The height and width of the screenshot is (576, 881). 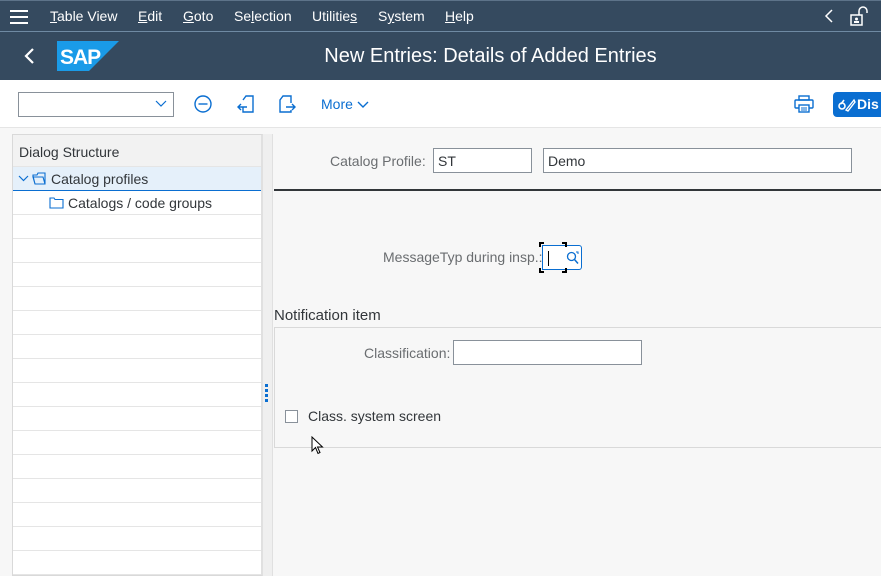 I want to click on previous-entry-icon, so click(x=246, y=104).